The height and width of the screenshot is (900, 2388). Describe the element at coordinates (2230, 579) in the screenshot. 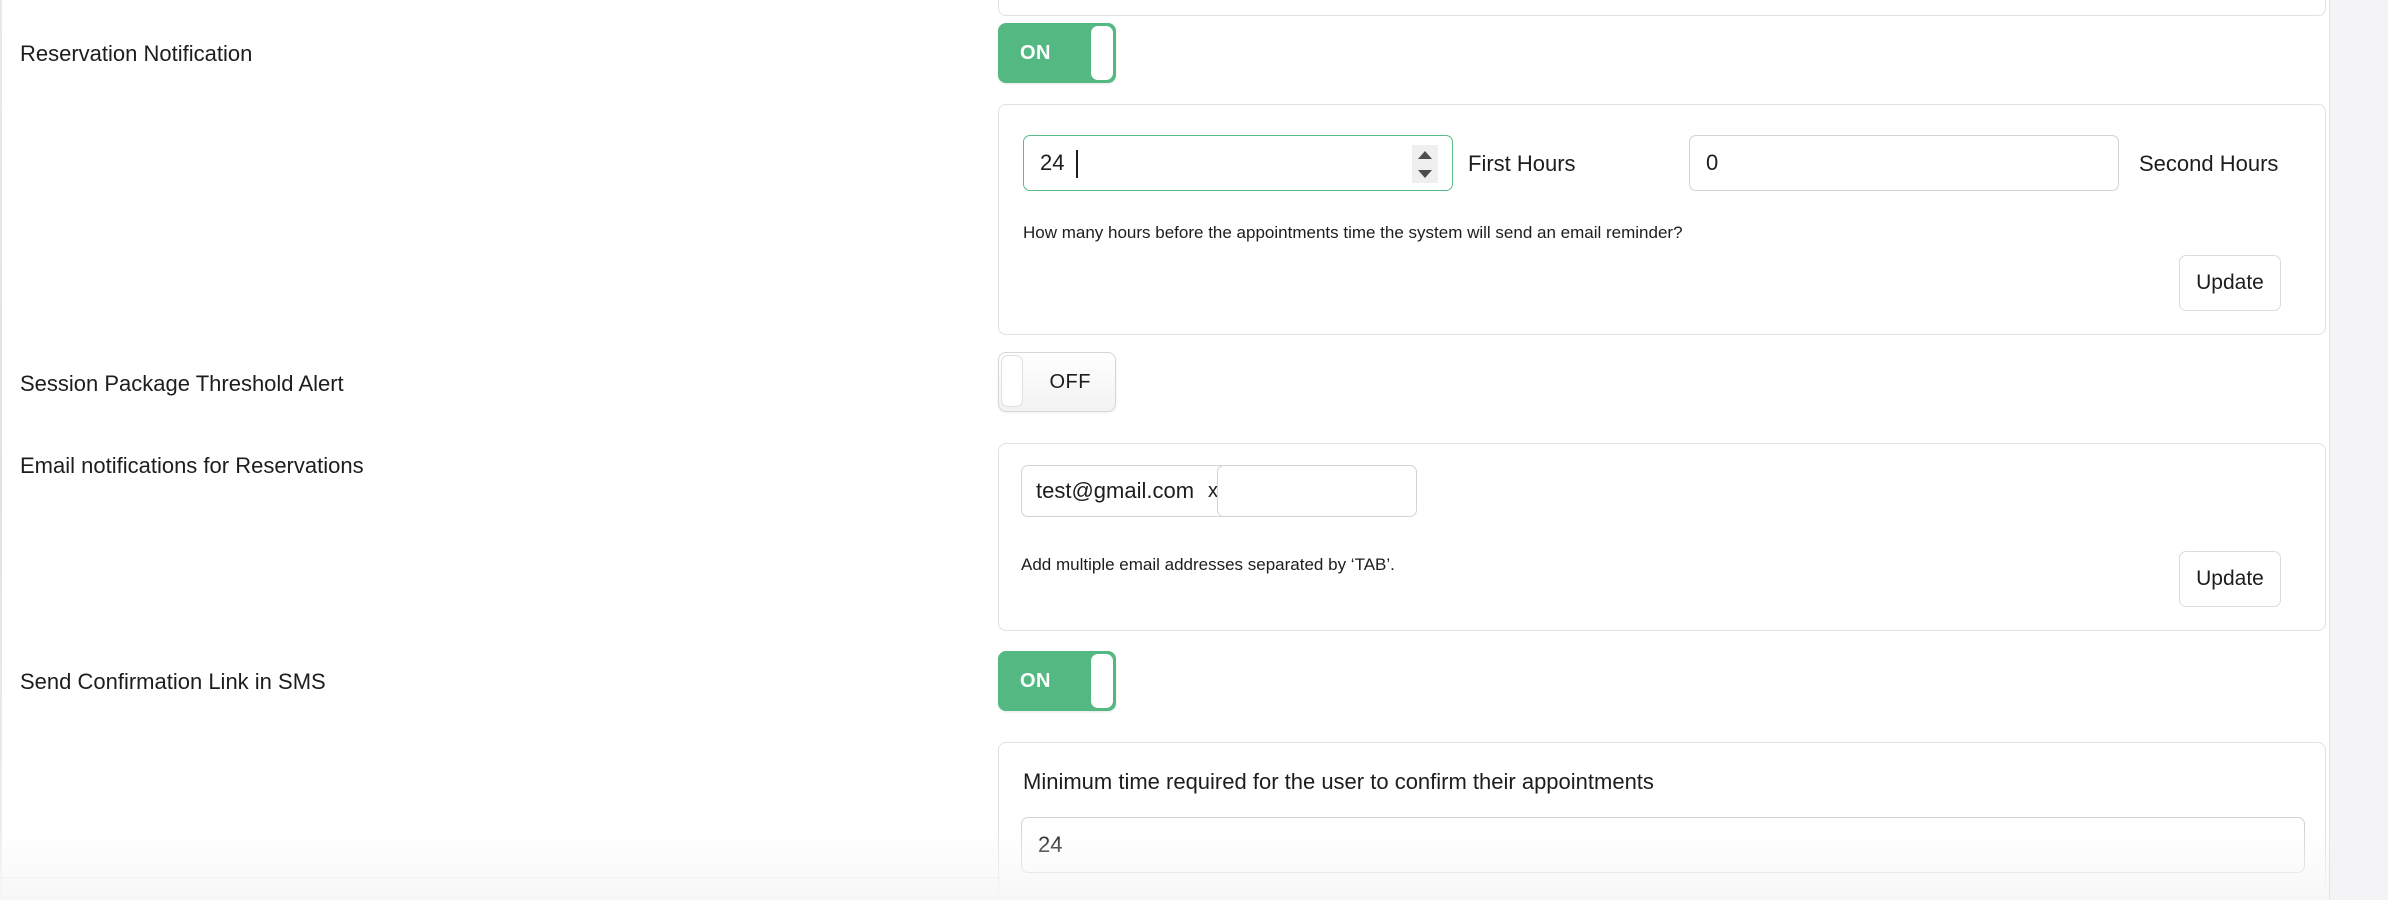

I see `email-update-button: Update` at that location.